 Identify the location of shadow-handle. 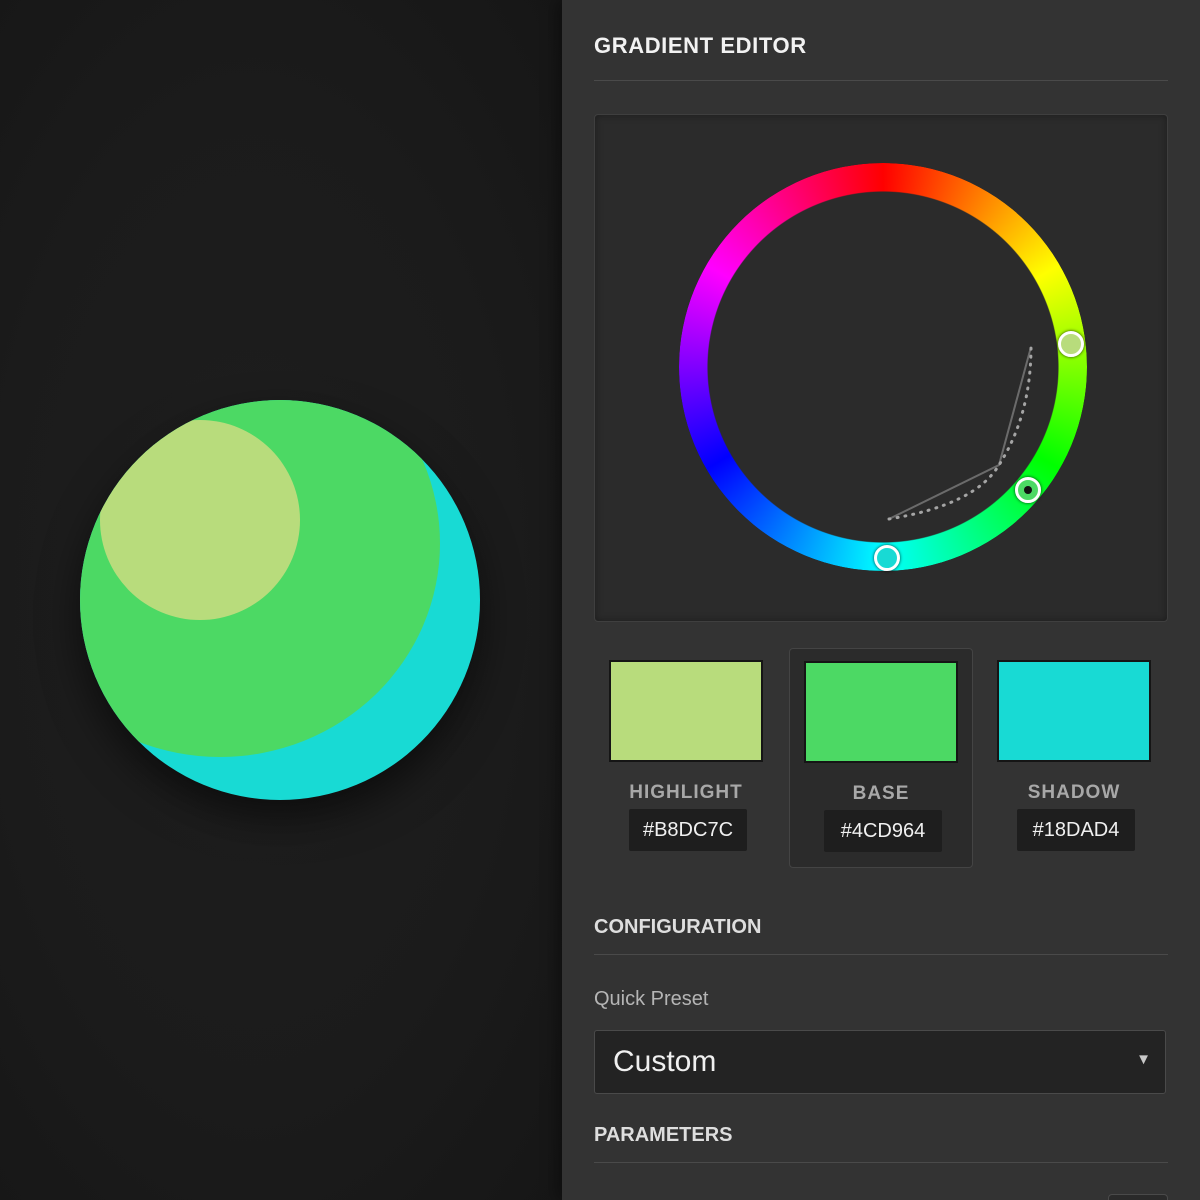
(887, 558).